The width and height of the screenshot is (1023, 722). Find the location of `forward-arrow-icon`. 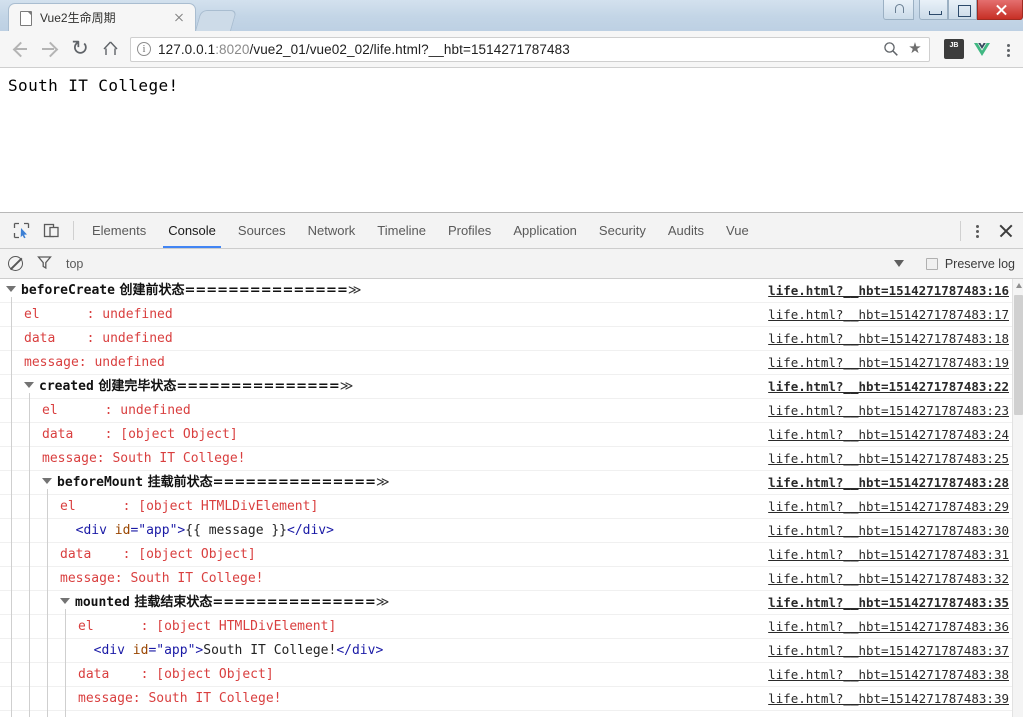

forward-arrow-icon is located at coordinates (50, 49).